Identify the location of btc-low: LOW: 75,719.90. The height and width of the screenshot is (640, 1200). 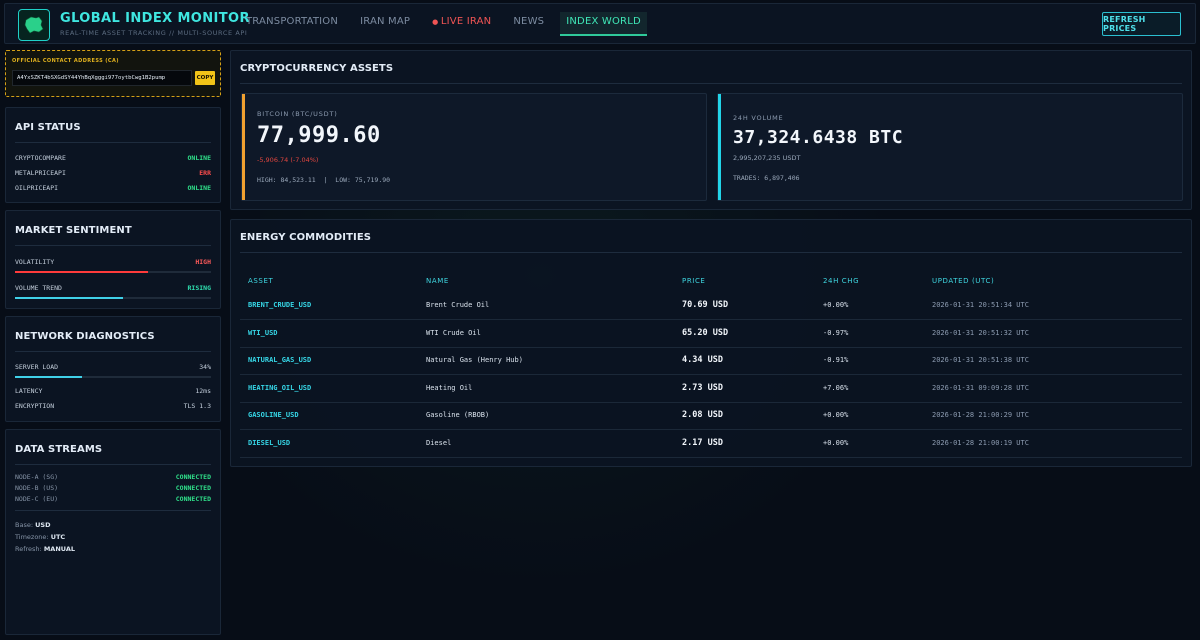
(363, 180).